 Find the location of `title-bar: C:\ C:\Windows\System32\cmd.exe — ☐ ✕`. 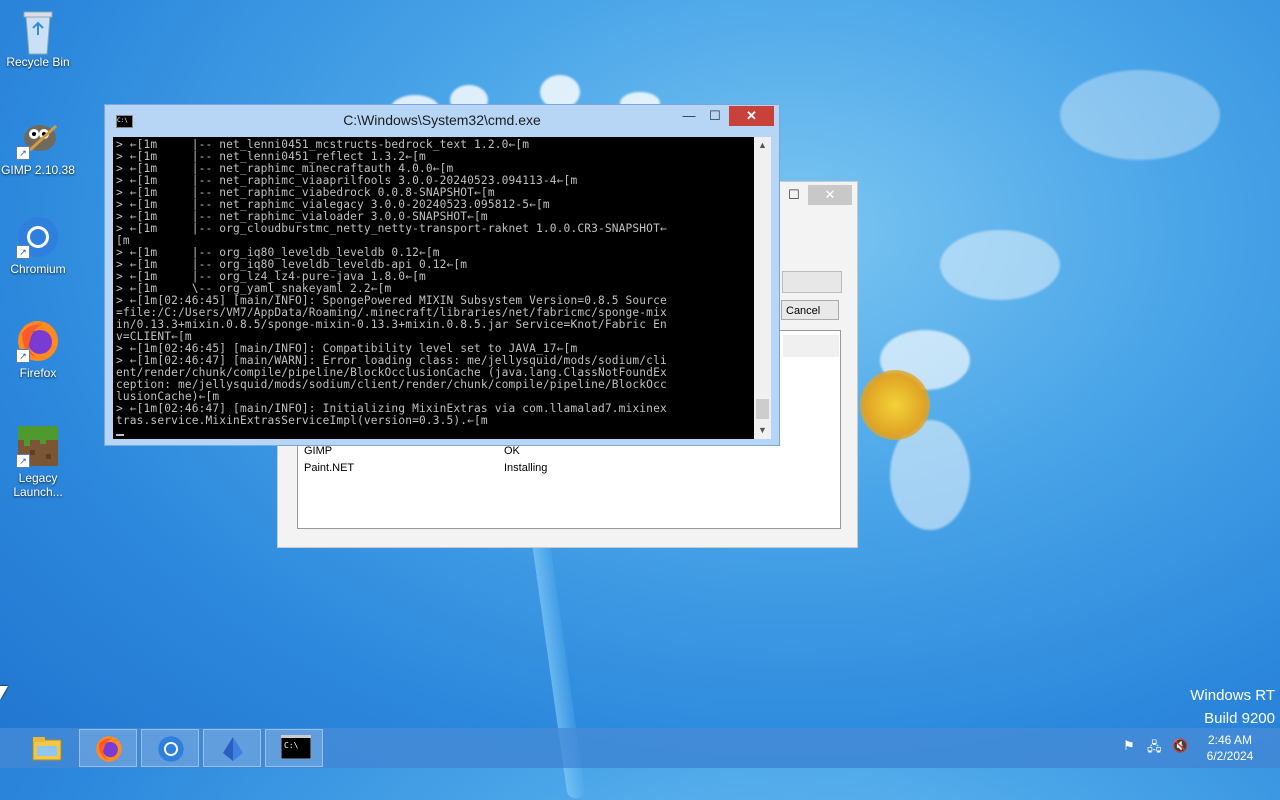

title-bar: C:\ C:\Windows\System32\cmd.exe — ☐ ✕ is located at coordinates (442, 120).